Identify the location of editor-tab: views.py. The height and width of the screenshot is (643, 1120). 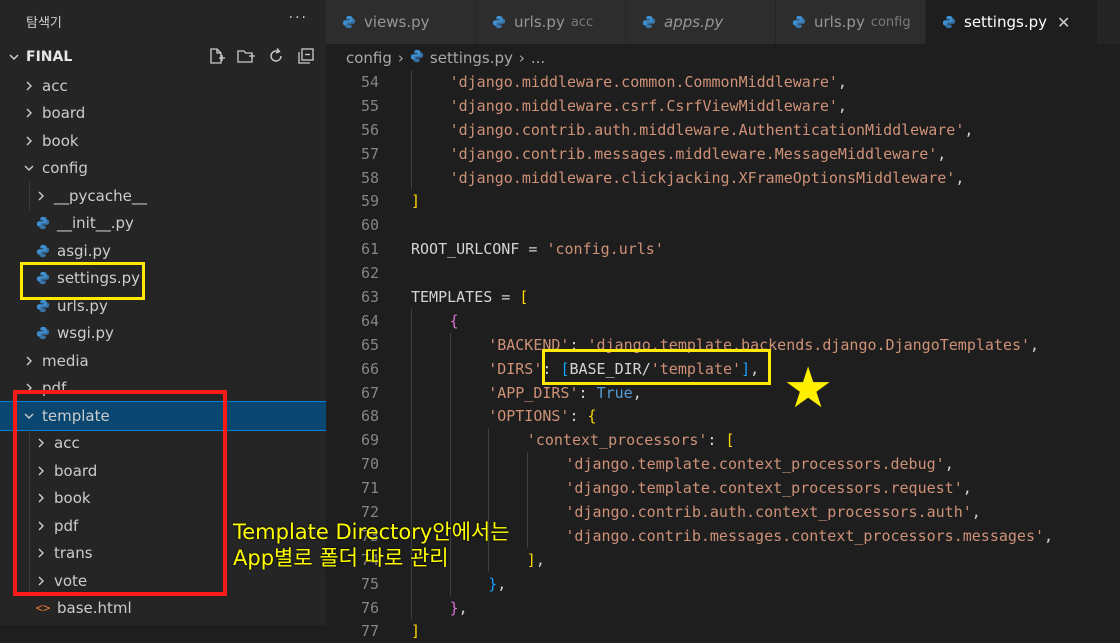
(401, 22).